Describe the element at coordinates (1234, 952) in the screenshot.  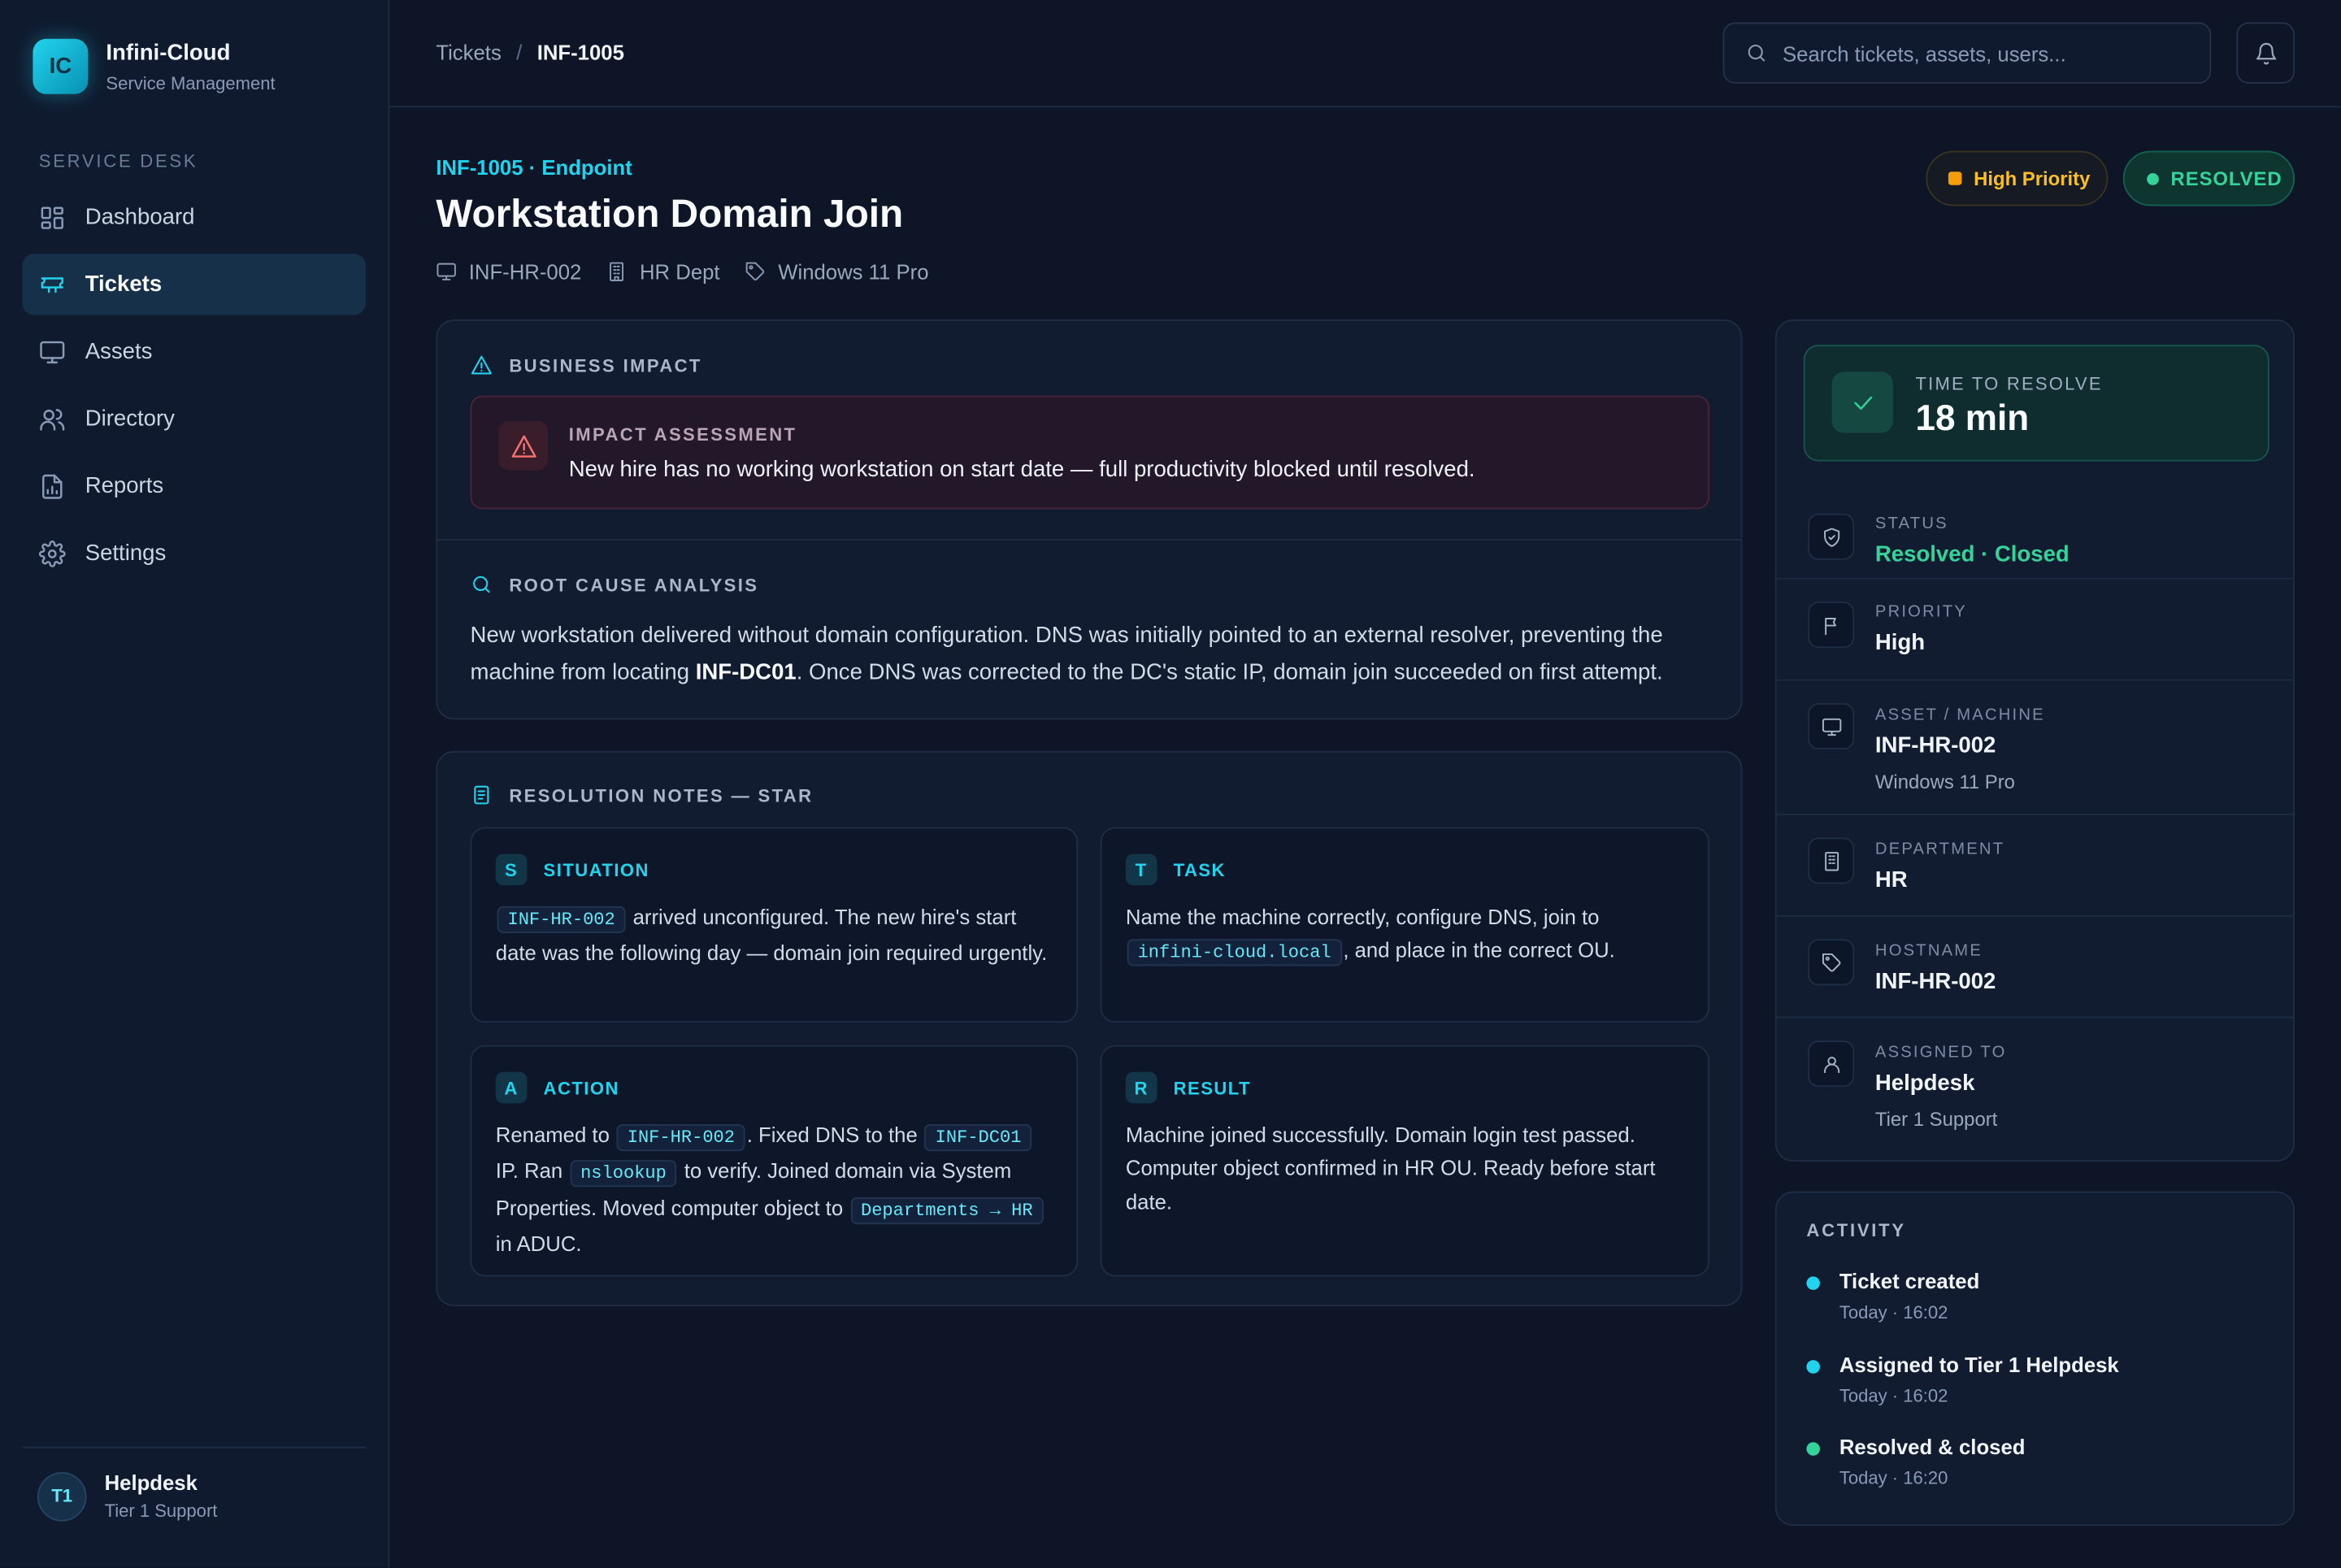
I see `code-domain: infini-cloud.local` at that location.